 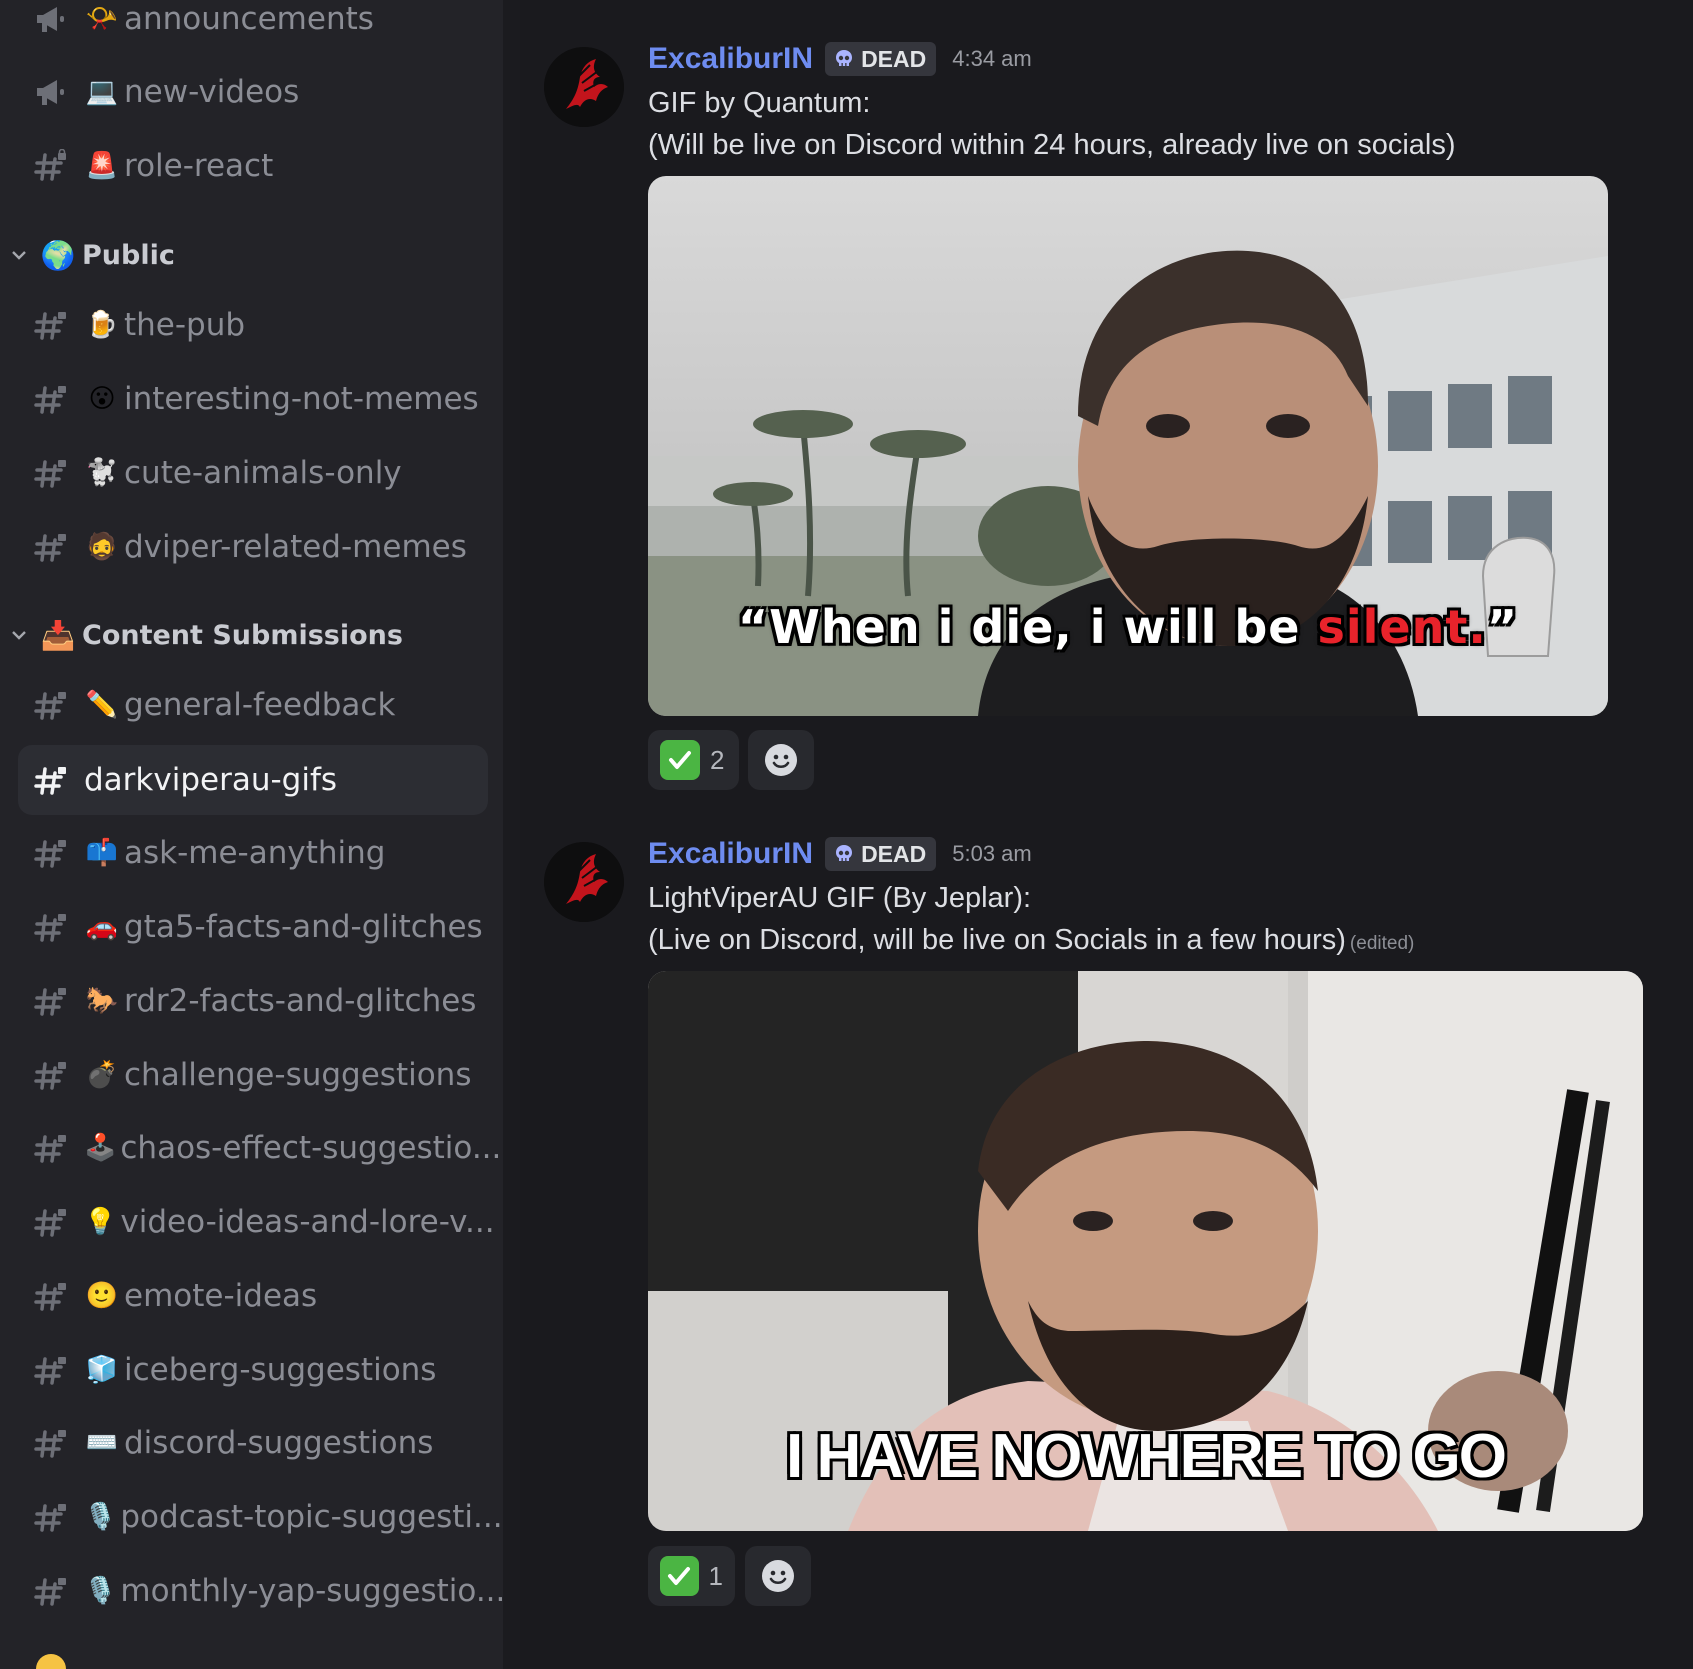 I want to click on channel-ask-me-anything: 📫 ask-me-anything, so click(x=253, y=853).